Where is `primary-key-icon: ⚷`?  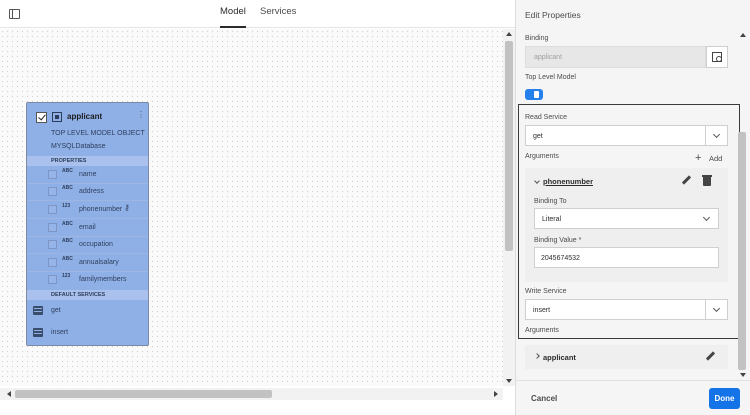
primary-key-icon: ⚷ is located at coordinates (127, 207).